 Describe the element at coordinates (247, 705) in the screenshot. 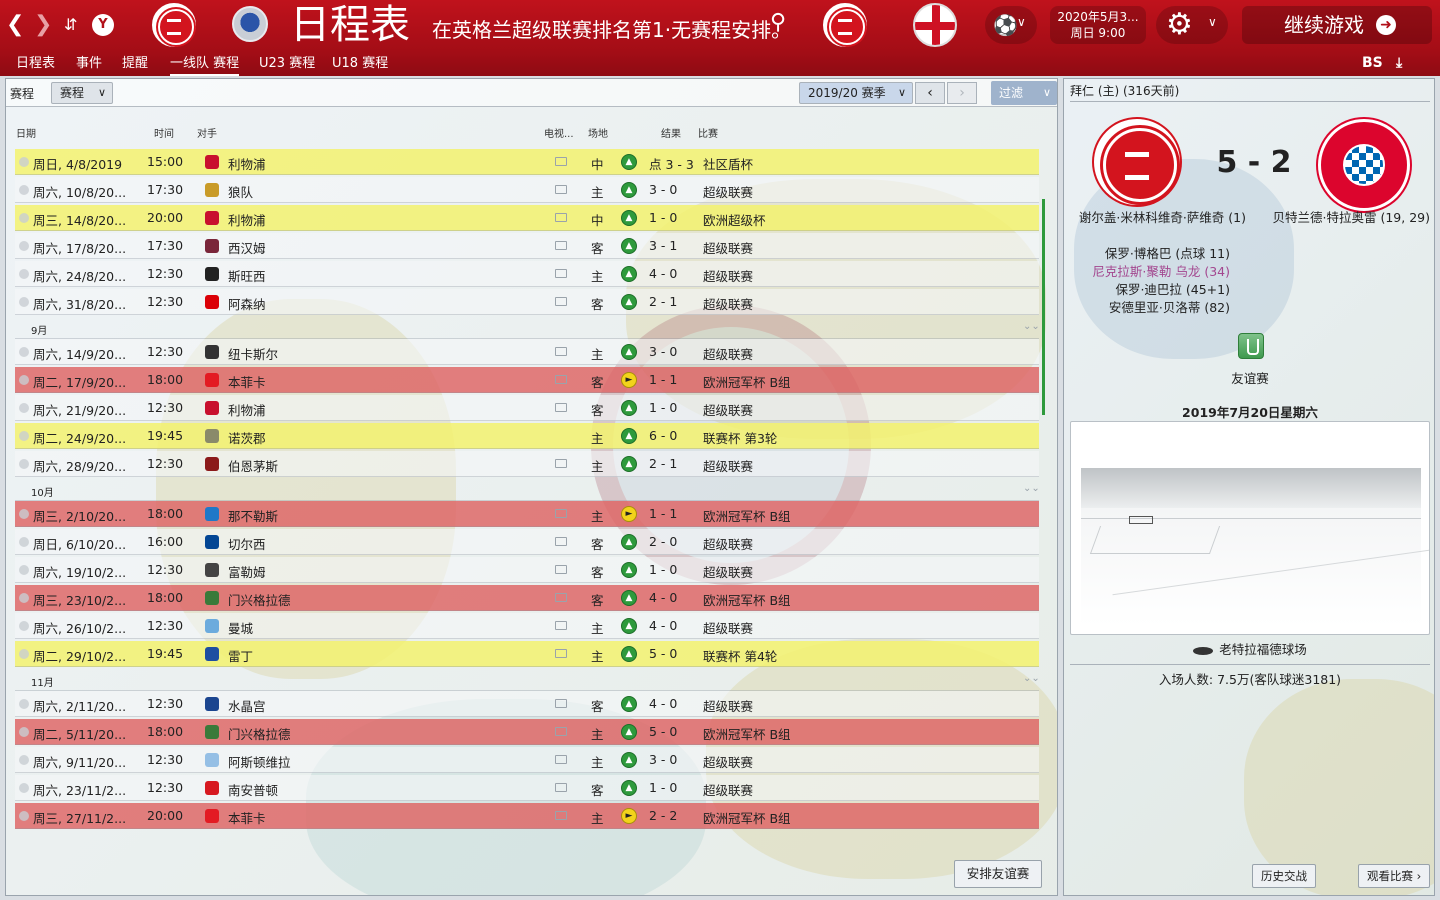

I see `opponent-name: 水晶宫` at that location.